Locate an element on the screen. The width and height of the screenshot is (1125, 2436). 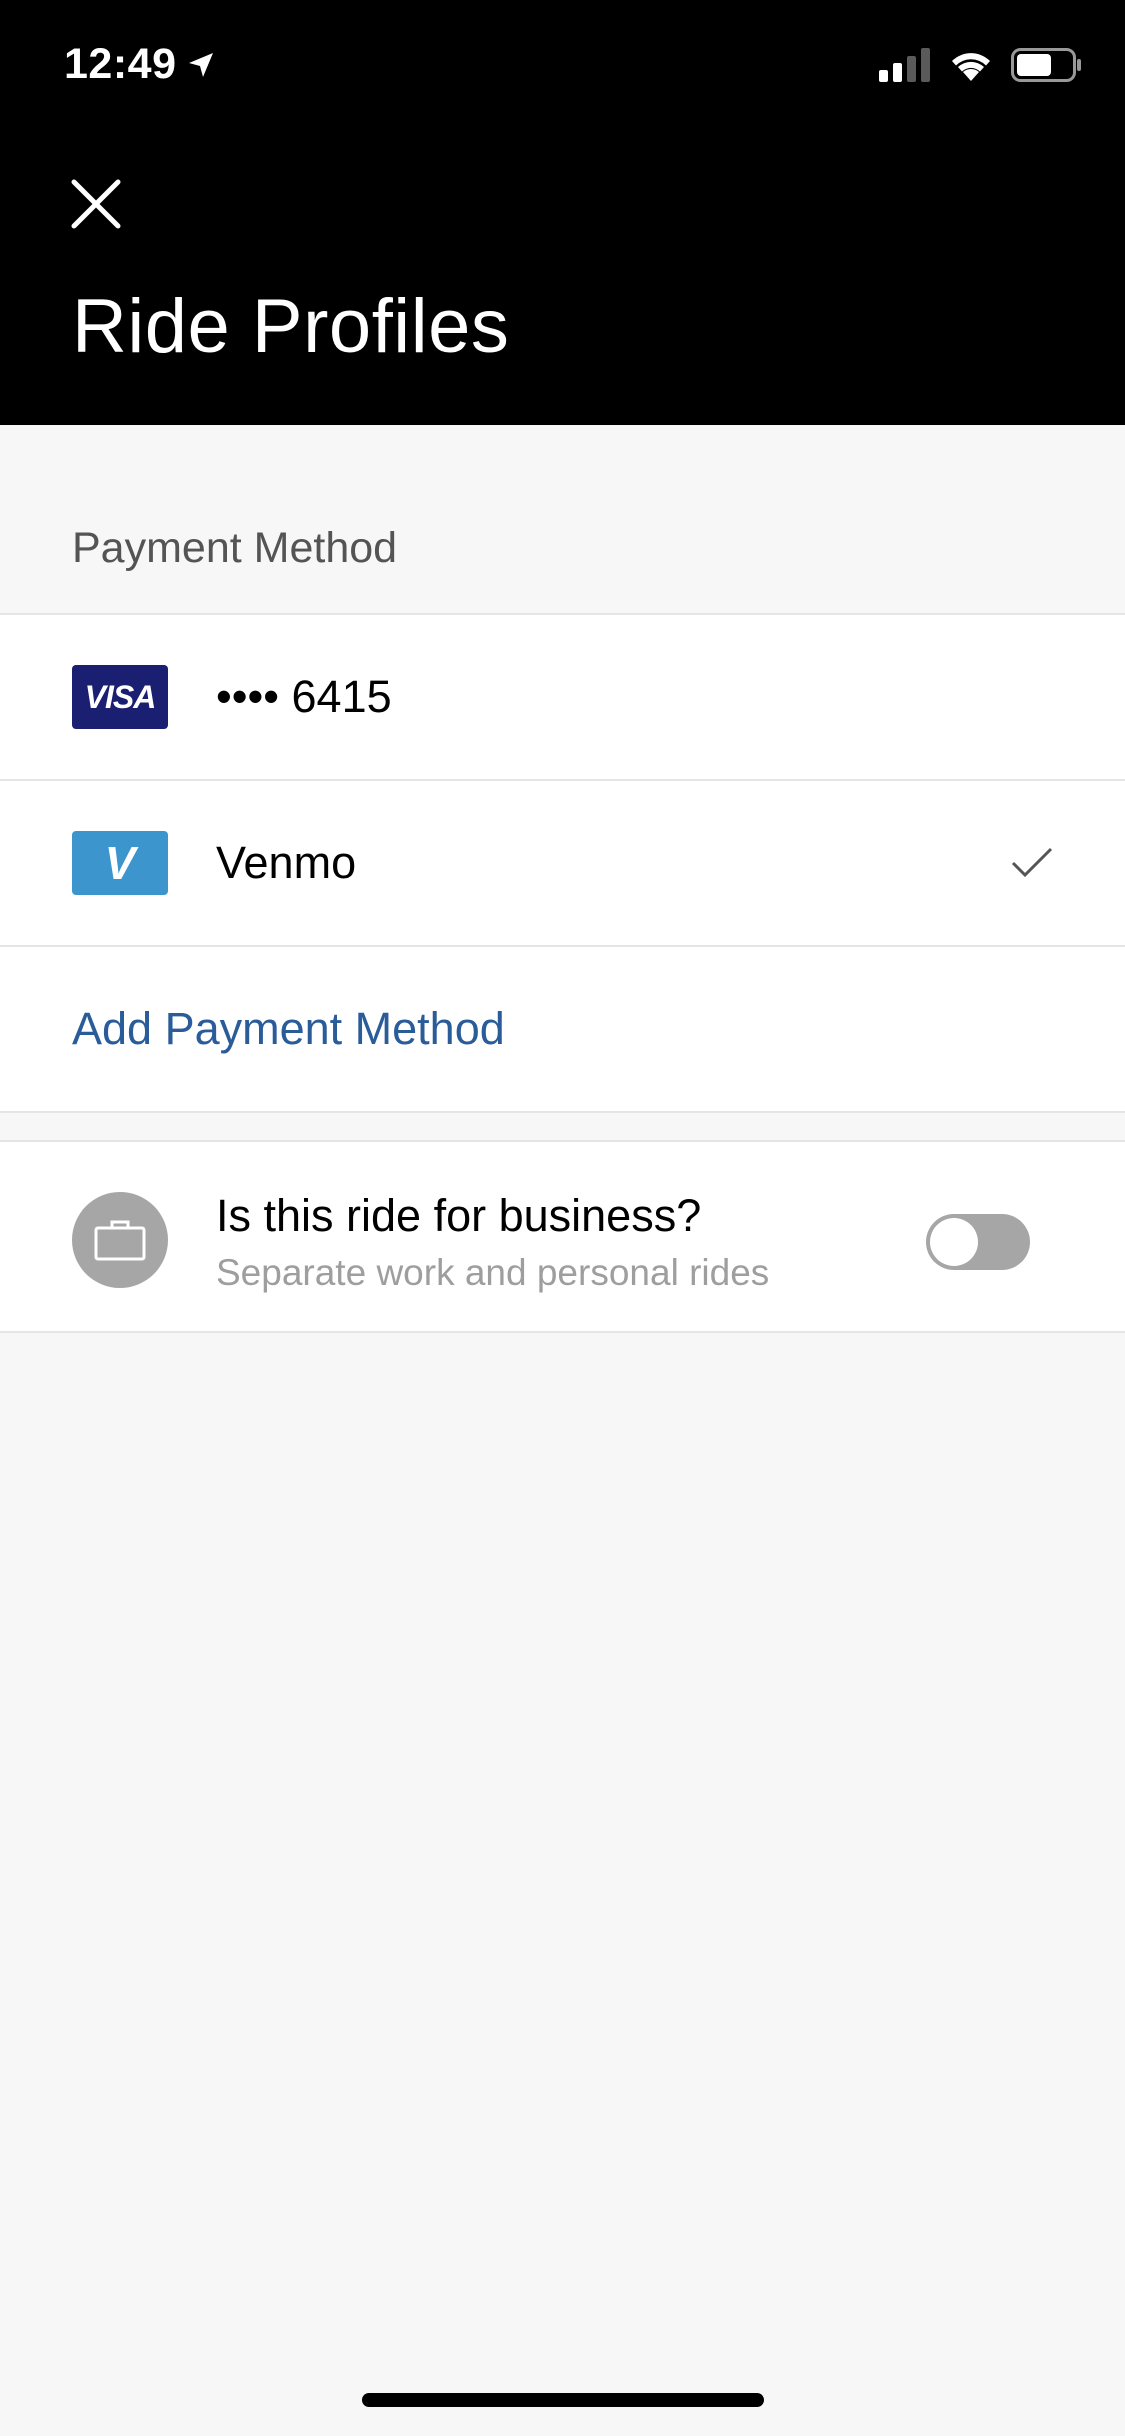
payment-method-visa: VISA •••• 6415 is located at coordinates (562, 698).